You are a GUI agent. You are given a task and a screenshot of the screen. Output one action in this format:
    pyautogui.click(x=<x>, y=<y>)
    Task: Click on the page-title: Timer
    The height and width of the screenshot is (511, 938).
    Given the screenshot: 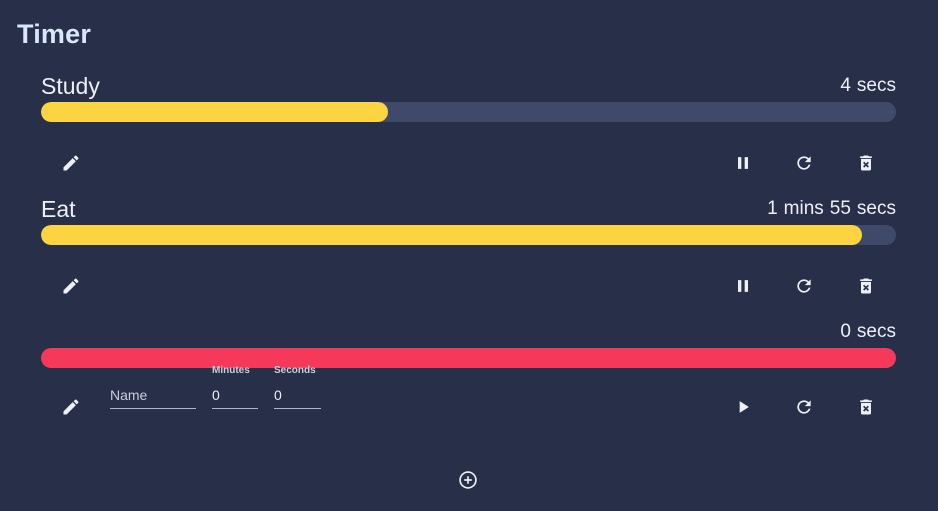 What is the action you would take?
    pyautogui.click(x=54, y=34)
    